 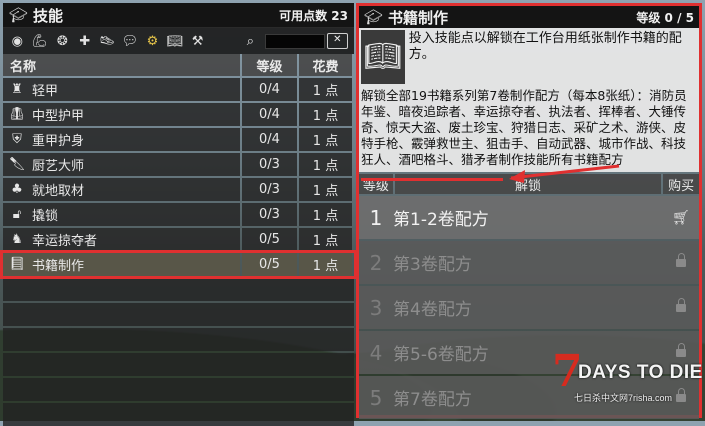 What do you see at coordinates (45, 216) in the screenshot?
I see `skill-name: 撬锁` at bounding box center [45, 216].